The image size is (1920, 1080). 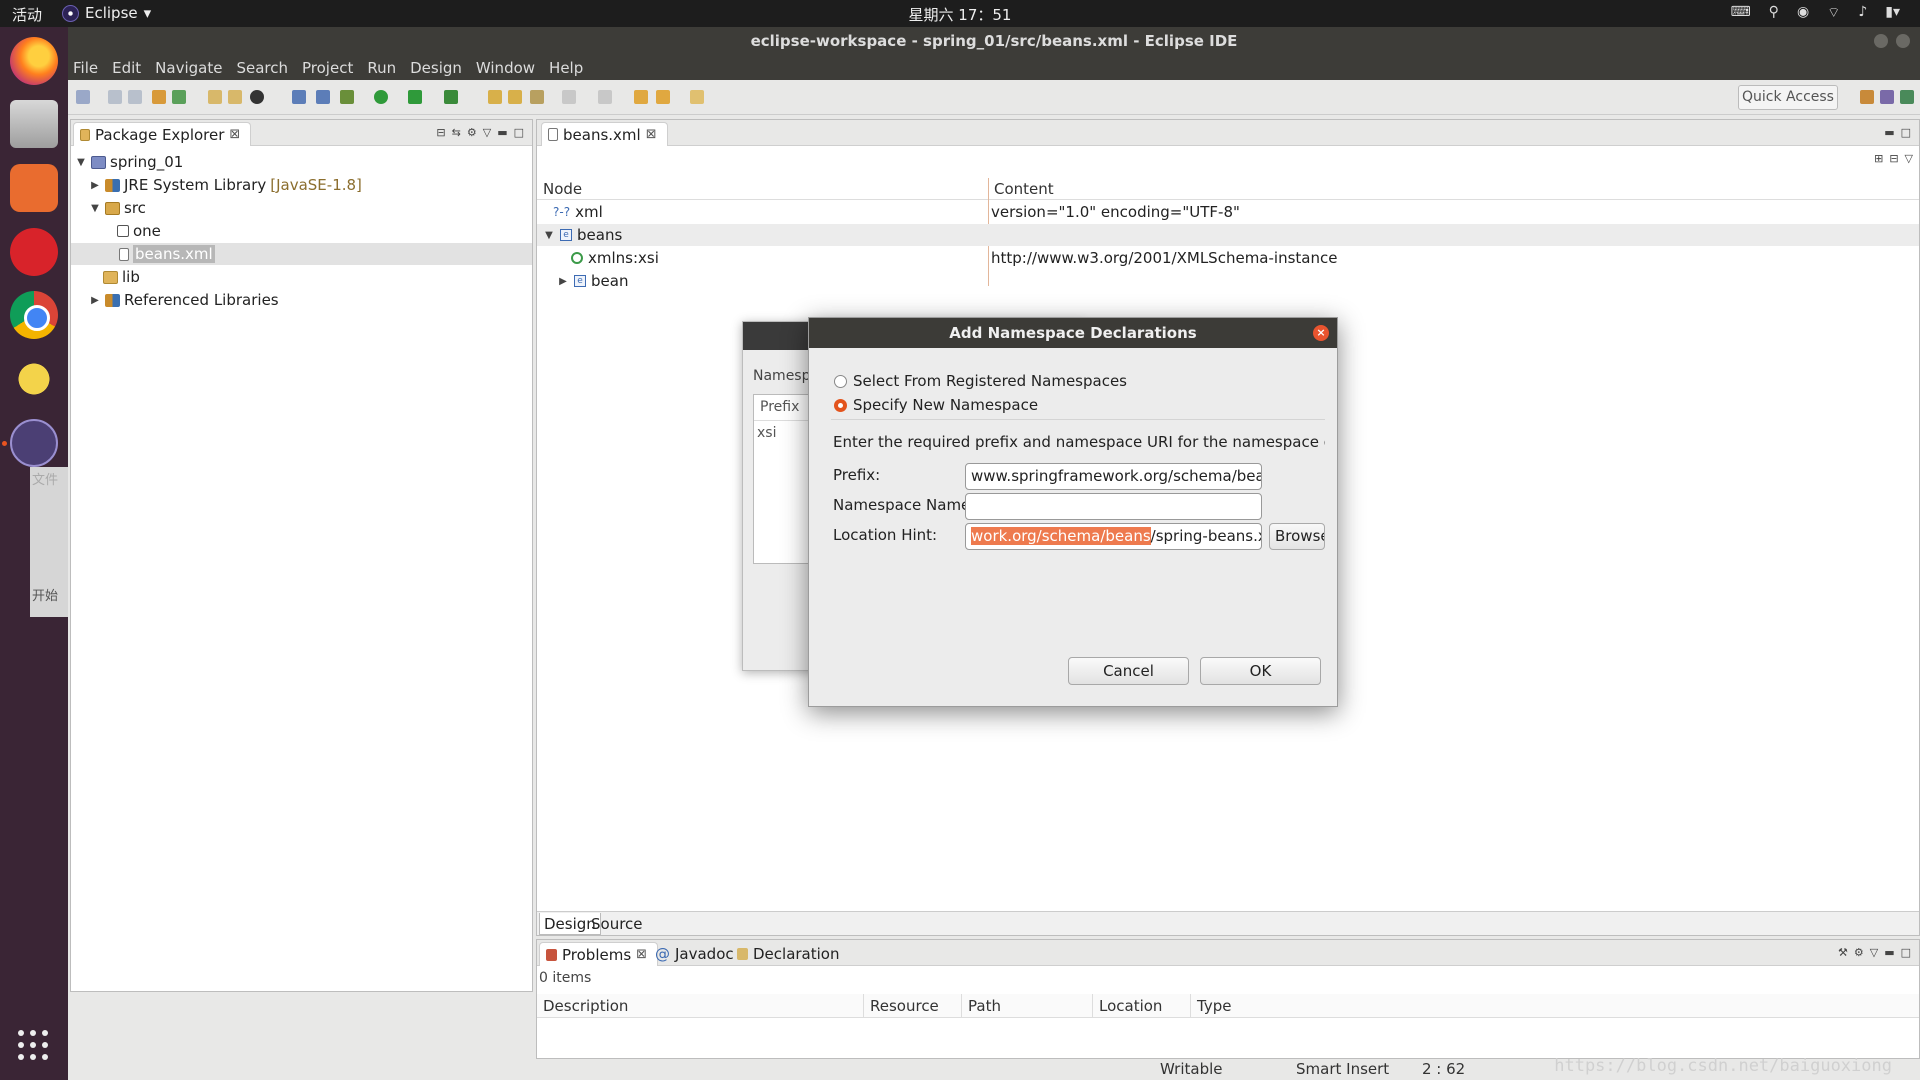 What do you see at coordinates (27, 14) in the screenshot?
I see `activities-button: 活动` at bounding box center [27, 14].